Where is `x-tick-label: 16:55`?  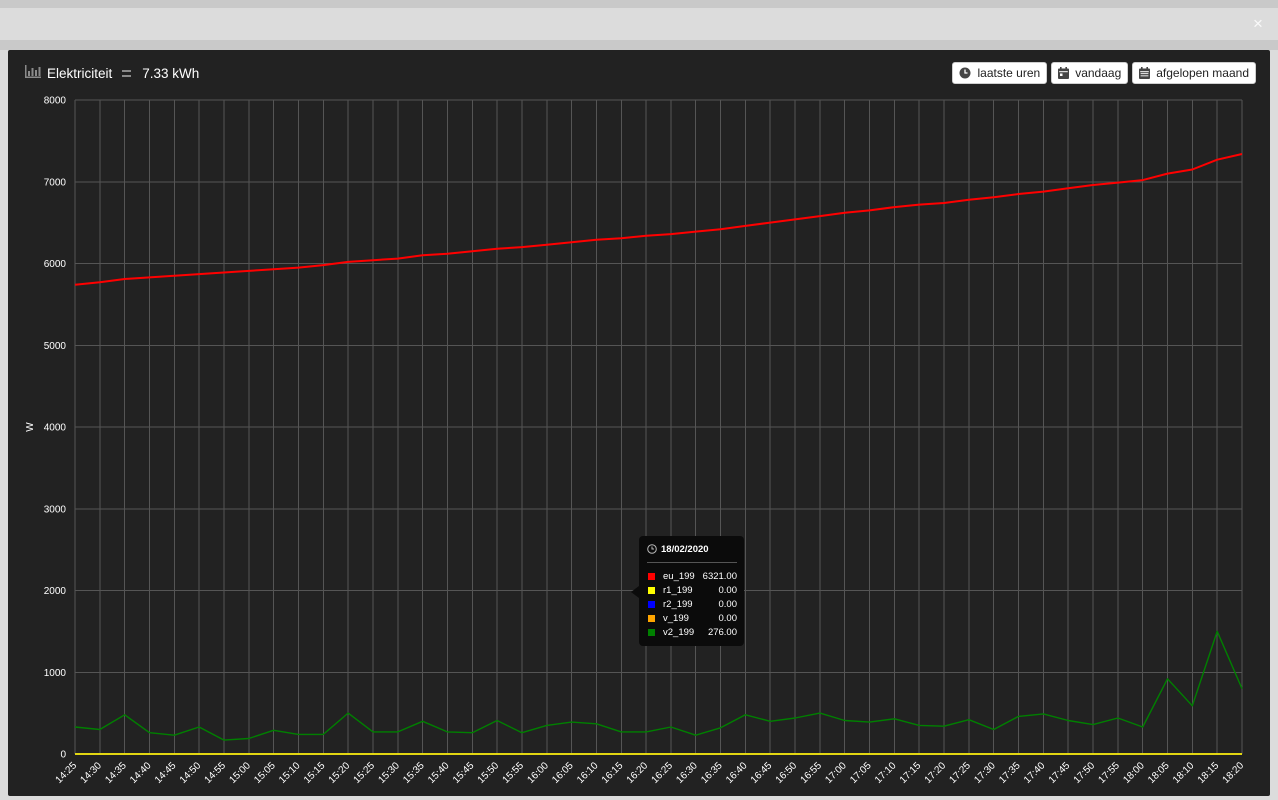 x-tick-label: 16:55 is located at coordinates (812, 773).